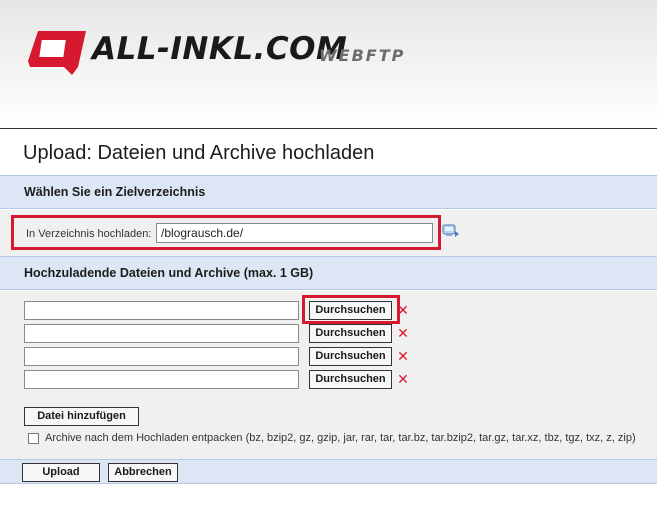 The width and height of the screenshot is (657, 517). What do you see at coordinates (220, 49) in the screenshot?
I see `logo-text: ALL-INKL.COM` at bounding box center [220, 49].